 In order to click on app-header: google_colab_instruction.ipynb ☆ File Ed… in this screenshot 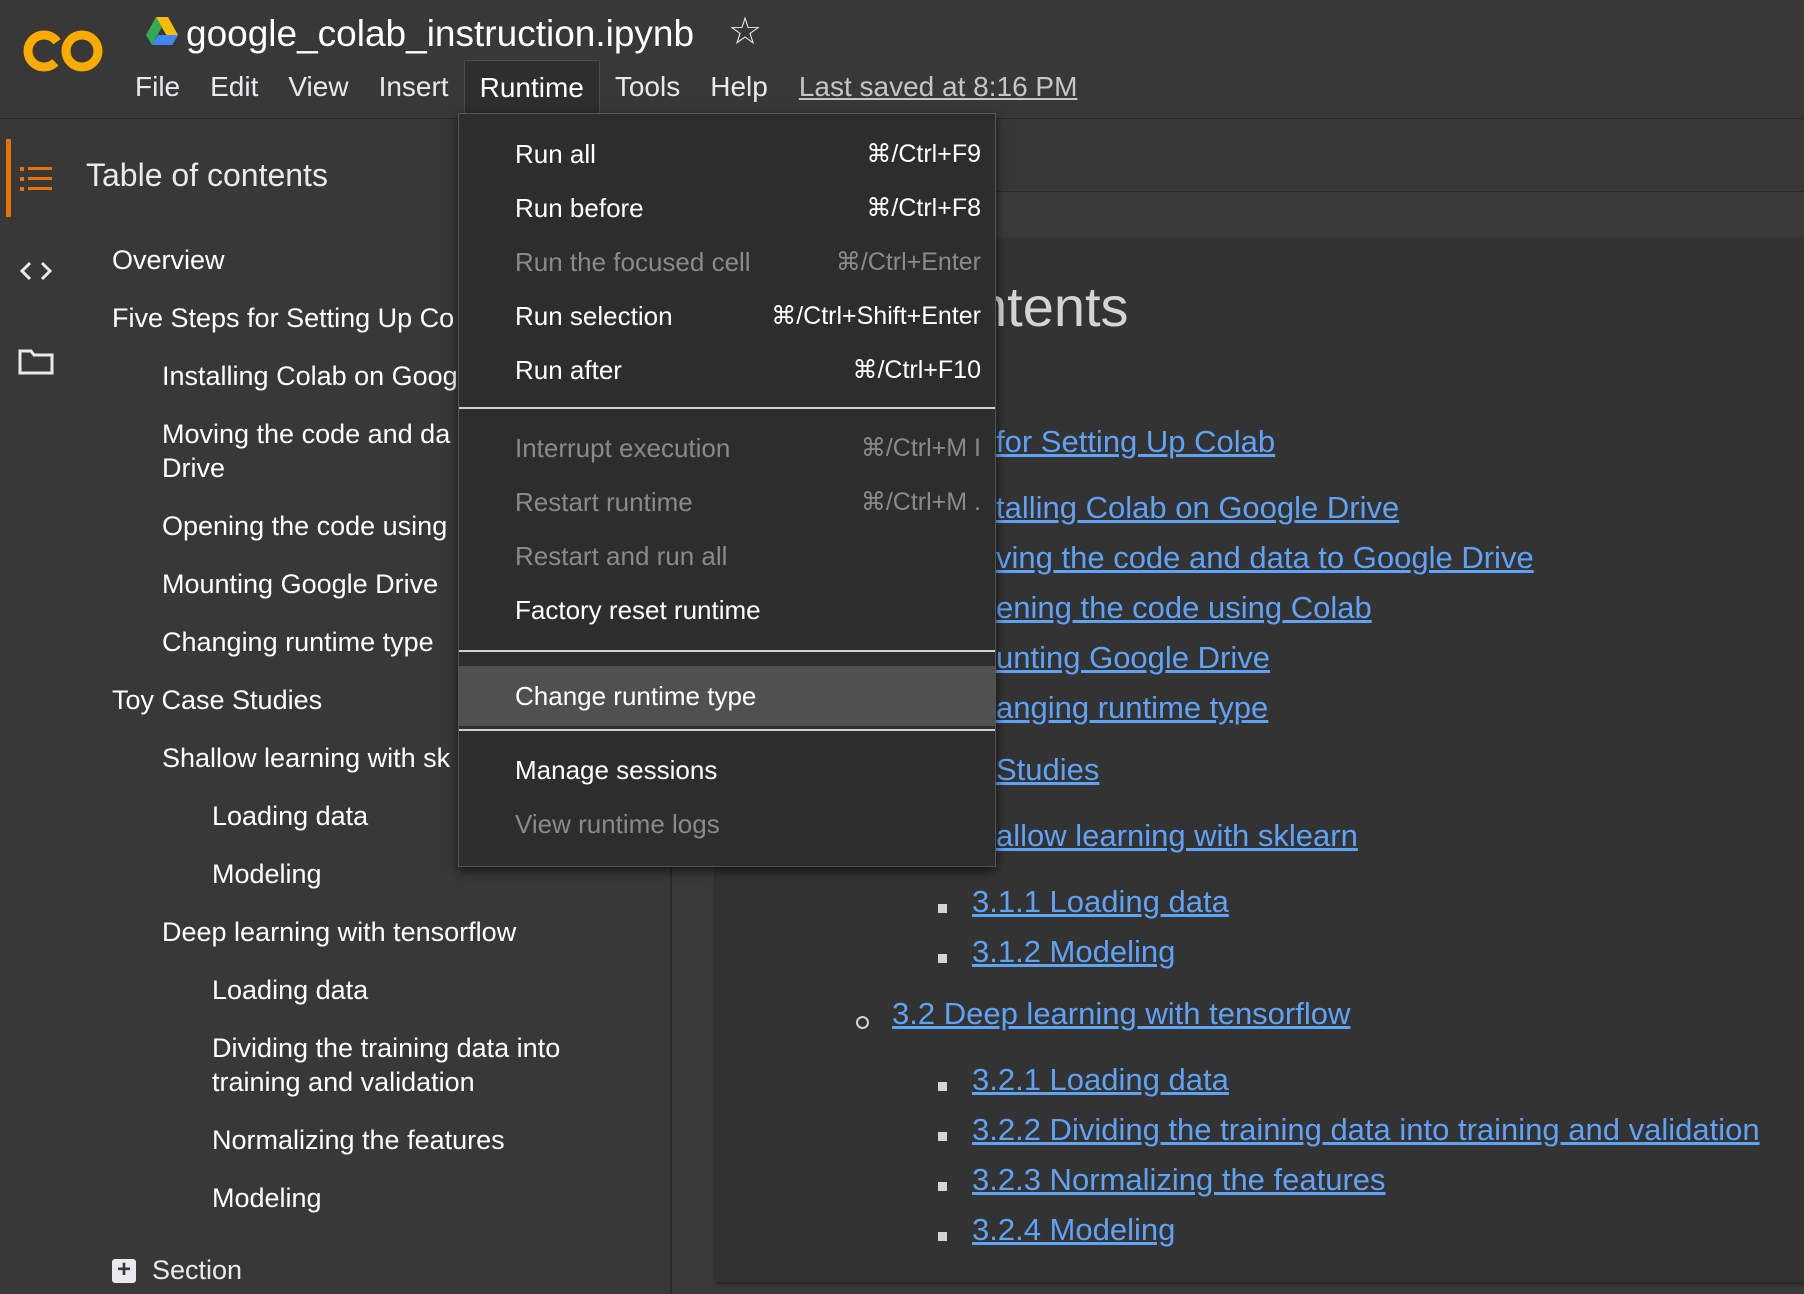, I will do `click(902, 59)`.